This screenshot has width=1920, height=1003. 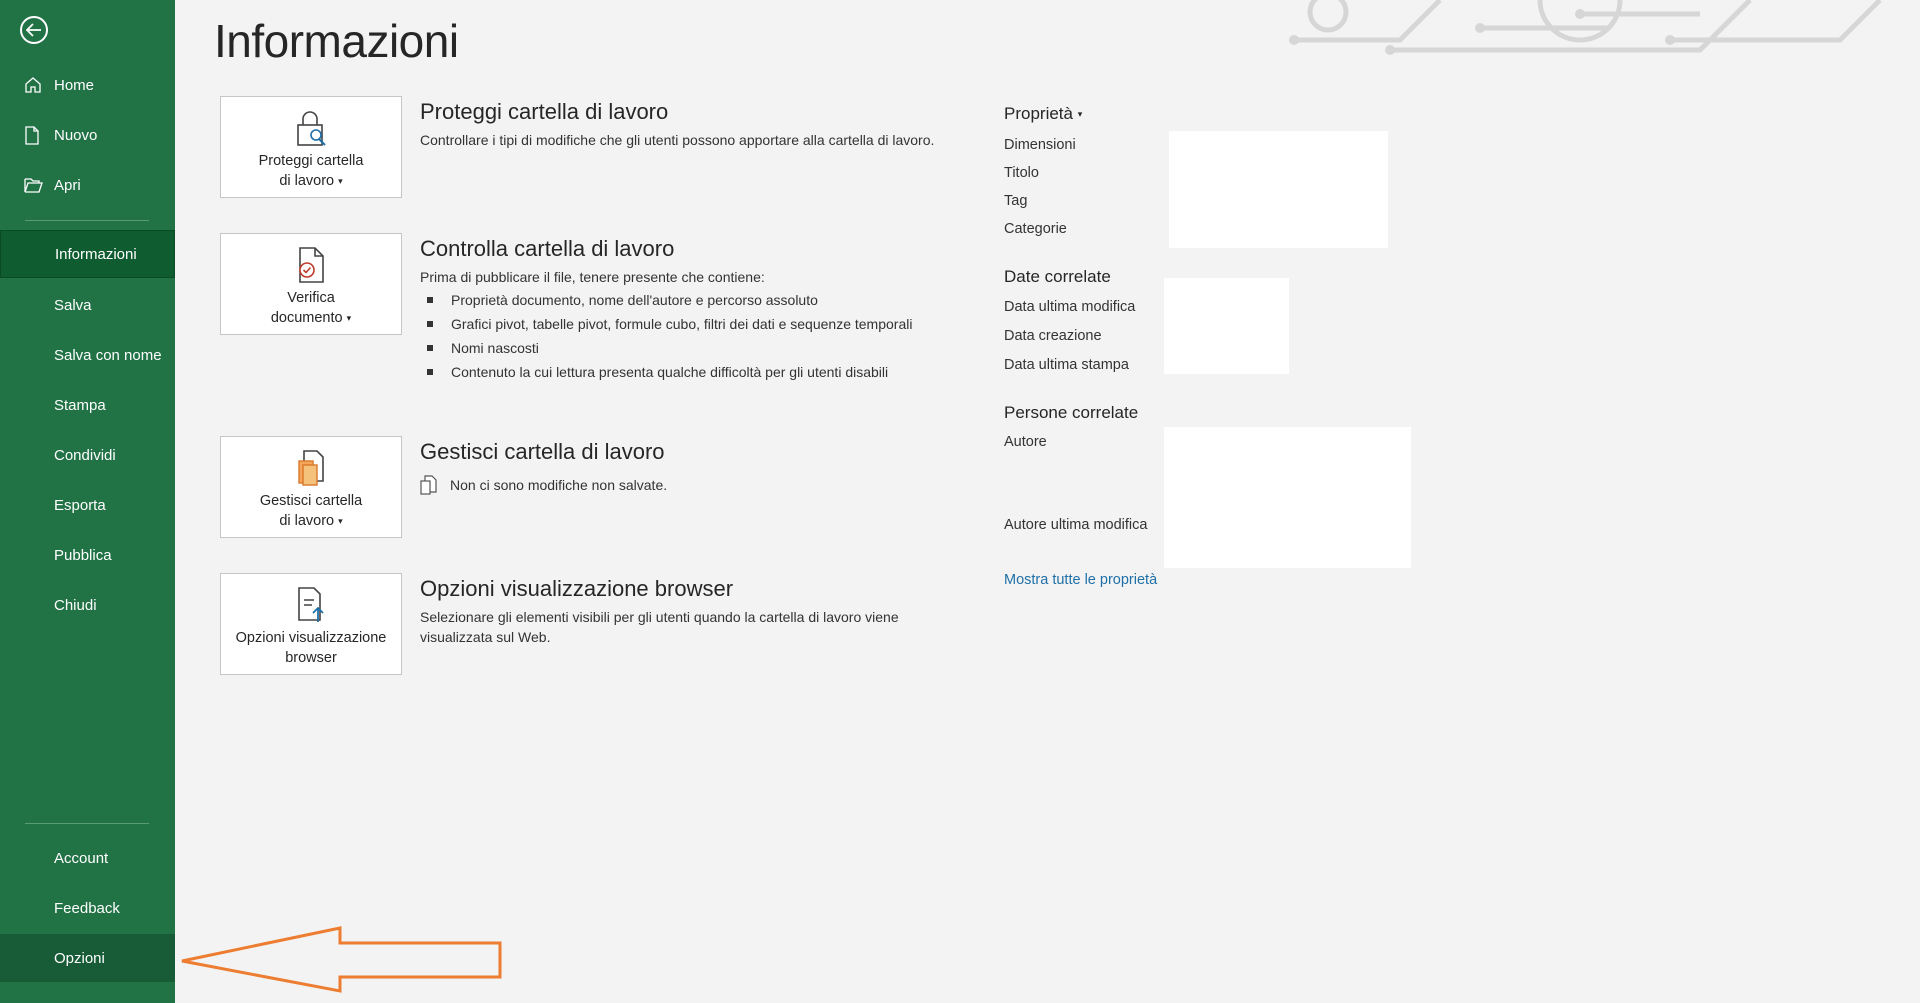 I want to click on sidebar-item-pubblica: Pubblica, so click(x=87, y=555).